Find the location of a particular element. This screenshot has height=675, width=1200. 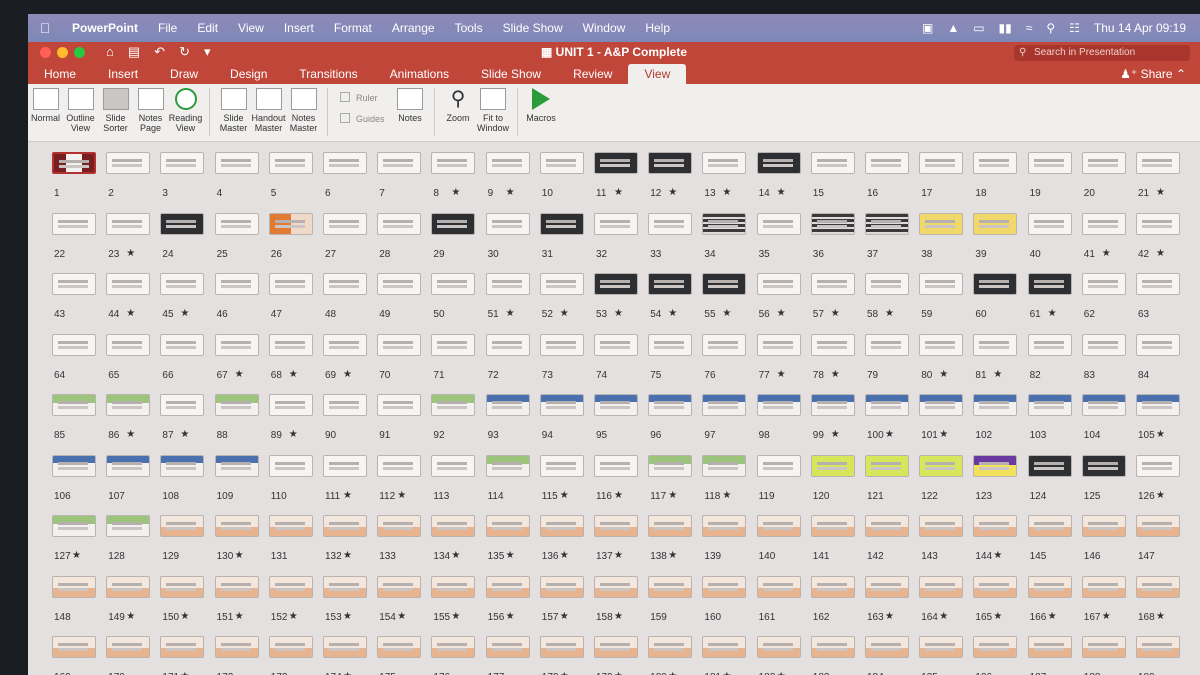

slide-thumbnail-90: 90 is located at coordinates (348, 424).